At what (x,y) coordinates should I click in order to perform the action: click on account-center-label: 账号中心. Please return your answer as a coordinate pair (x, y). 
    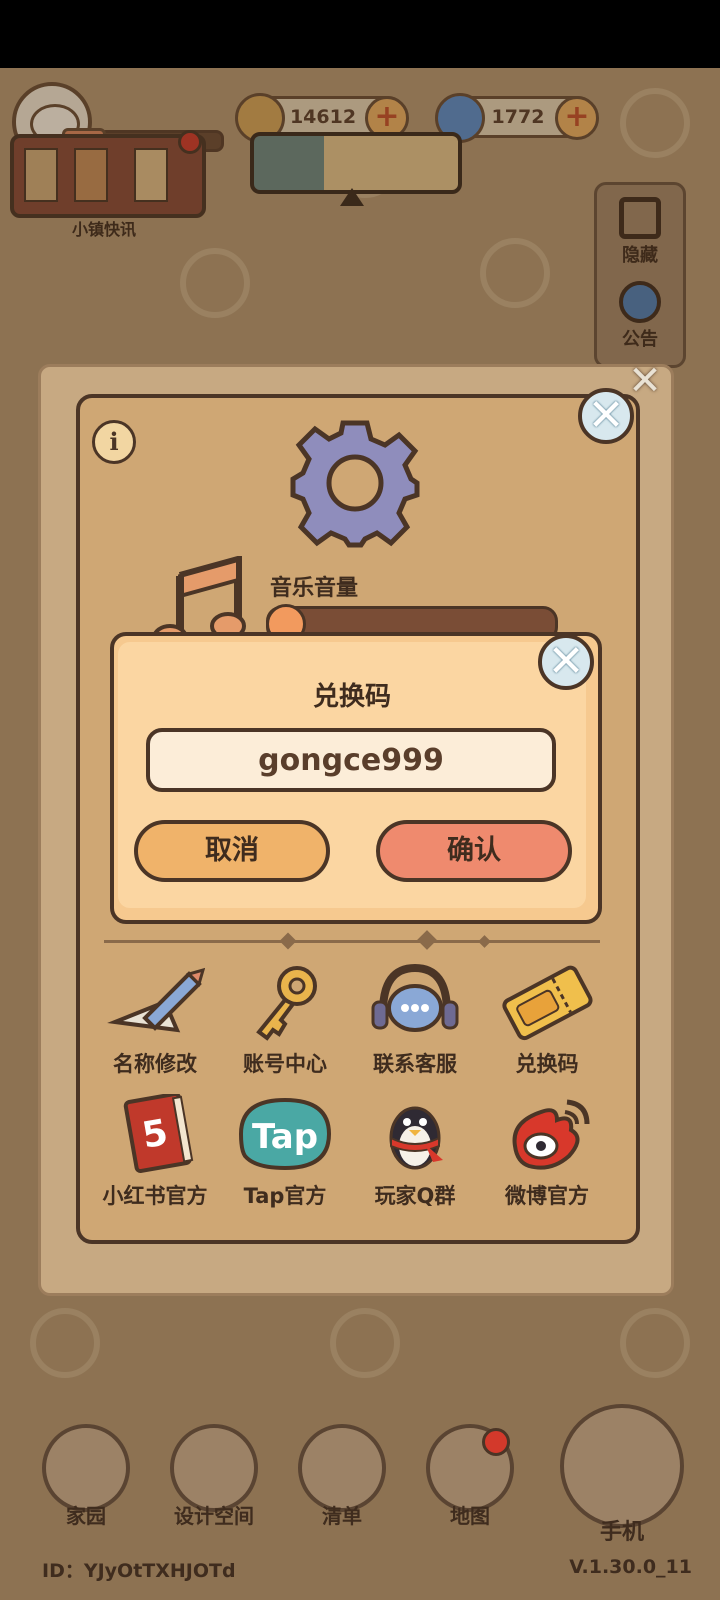
    Looking at the image, I should click on (285, 1064).